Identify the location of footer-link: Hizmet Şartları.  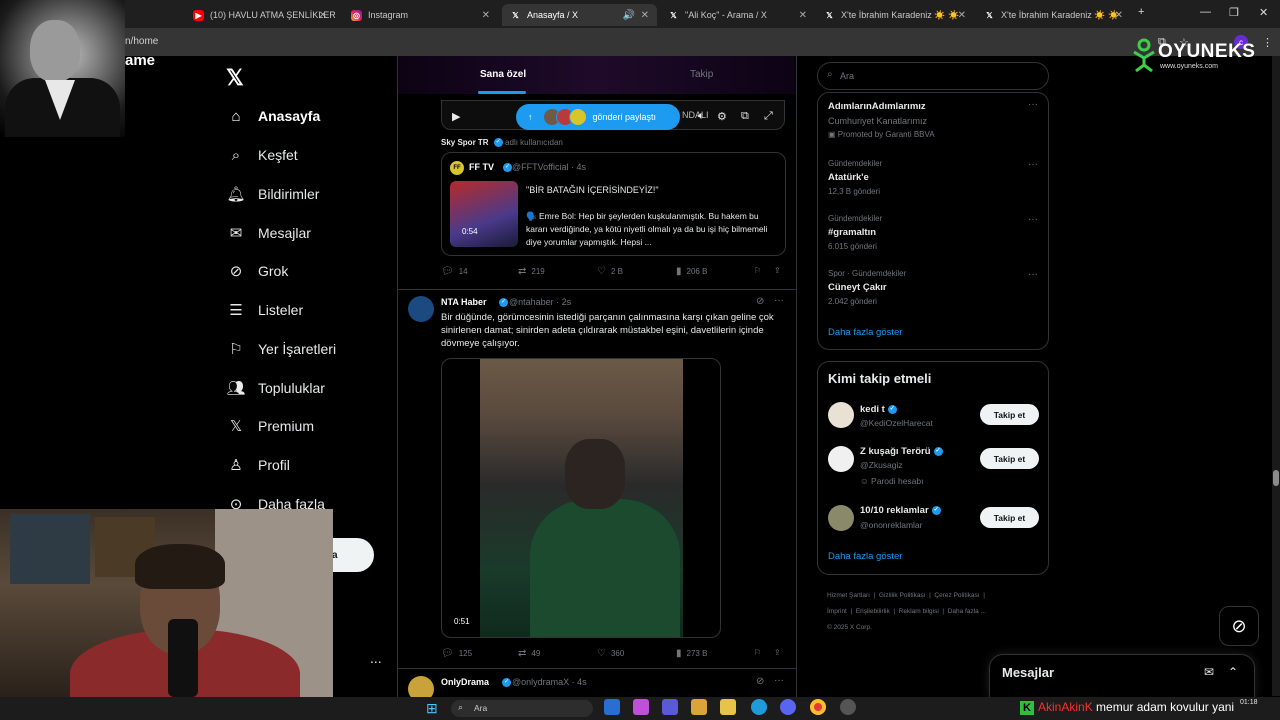
(848, 595).